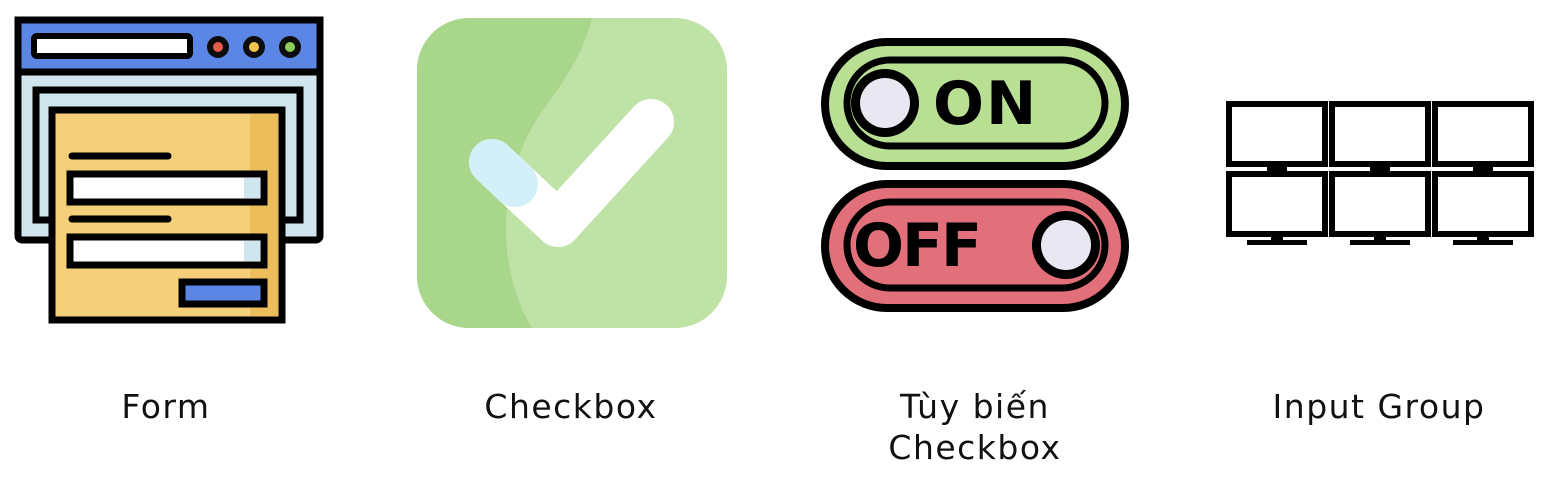 The image size is (1560, 492). What do you see at coordinates (166, 406) in the screenshot?
I see `form-label: Form` at bounding box center [166, 406].